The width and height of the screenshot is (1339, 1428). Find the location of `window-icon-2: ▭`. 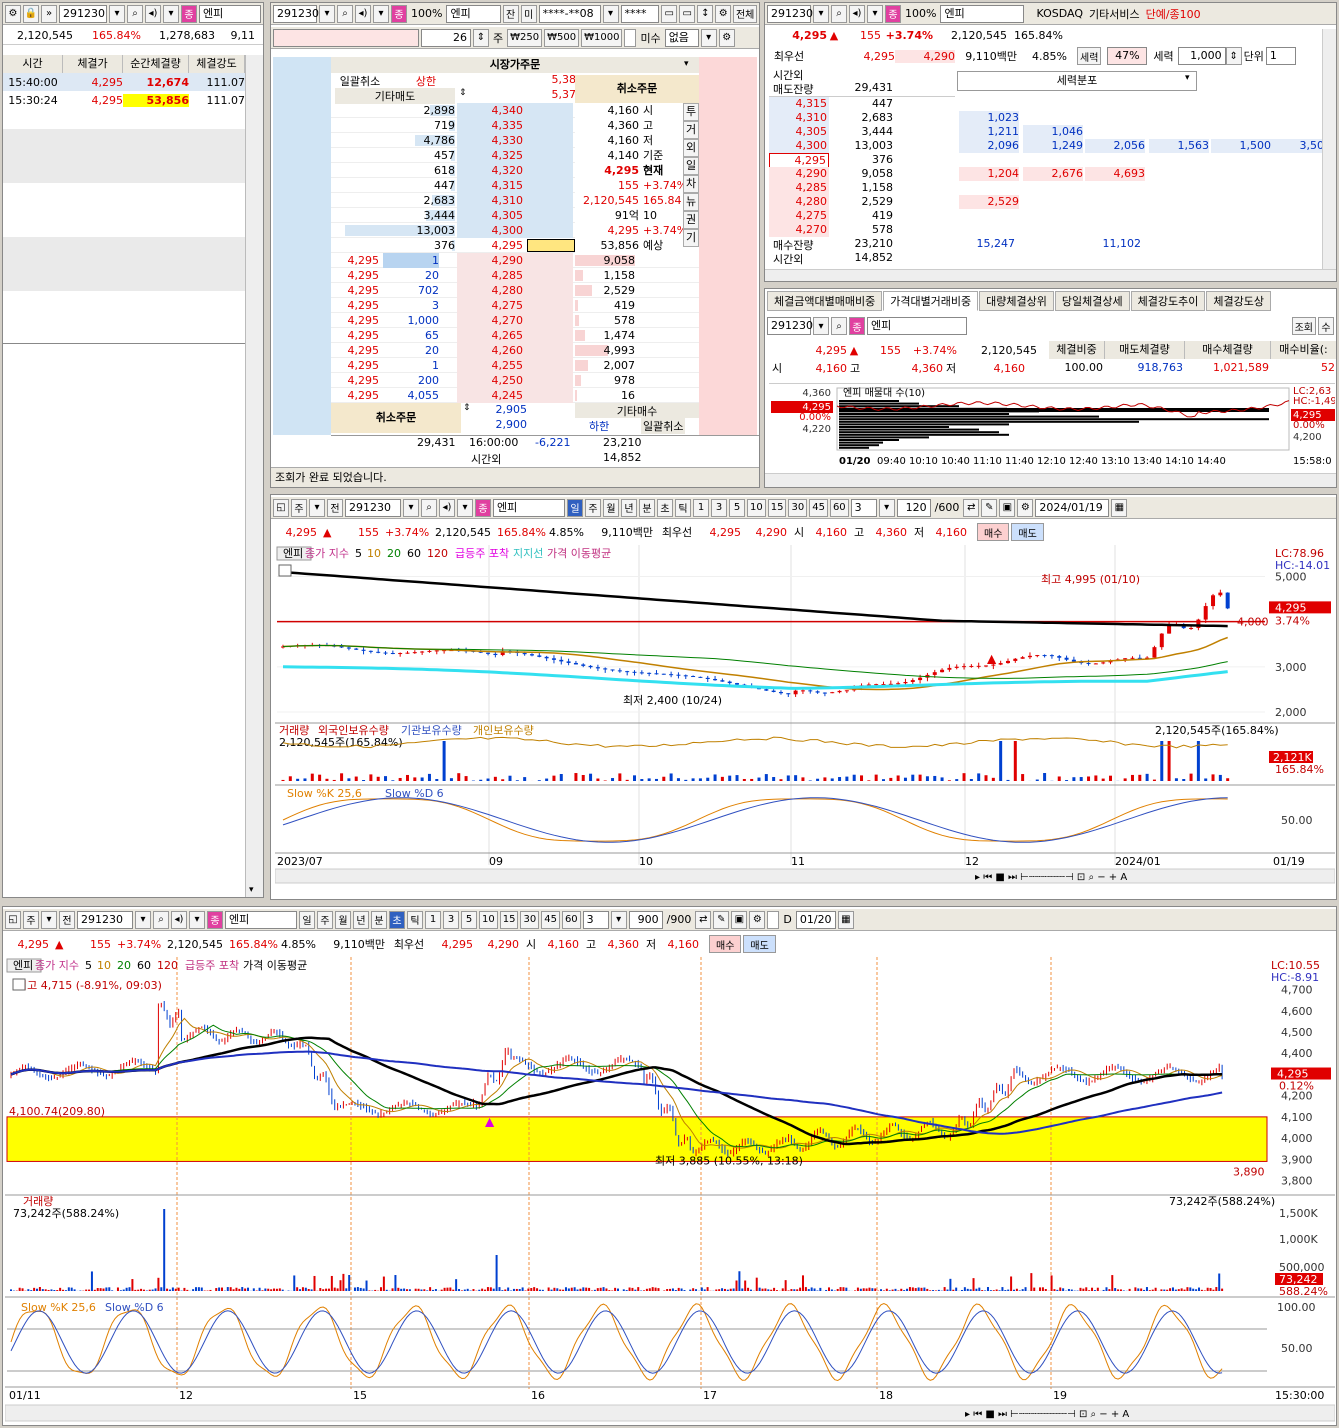

window-icon-2: ▭ is located at coordinates (687, 13).